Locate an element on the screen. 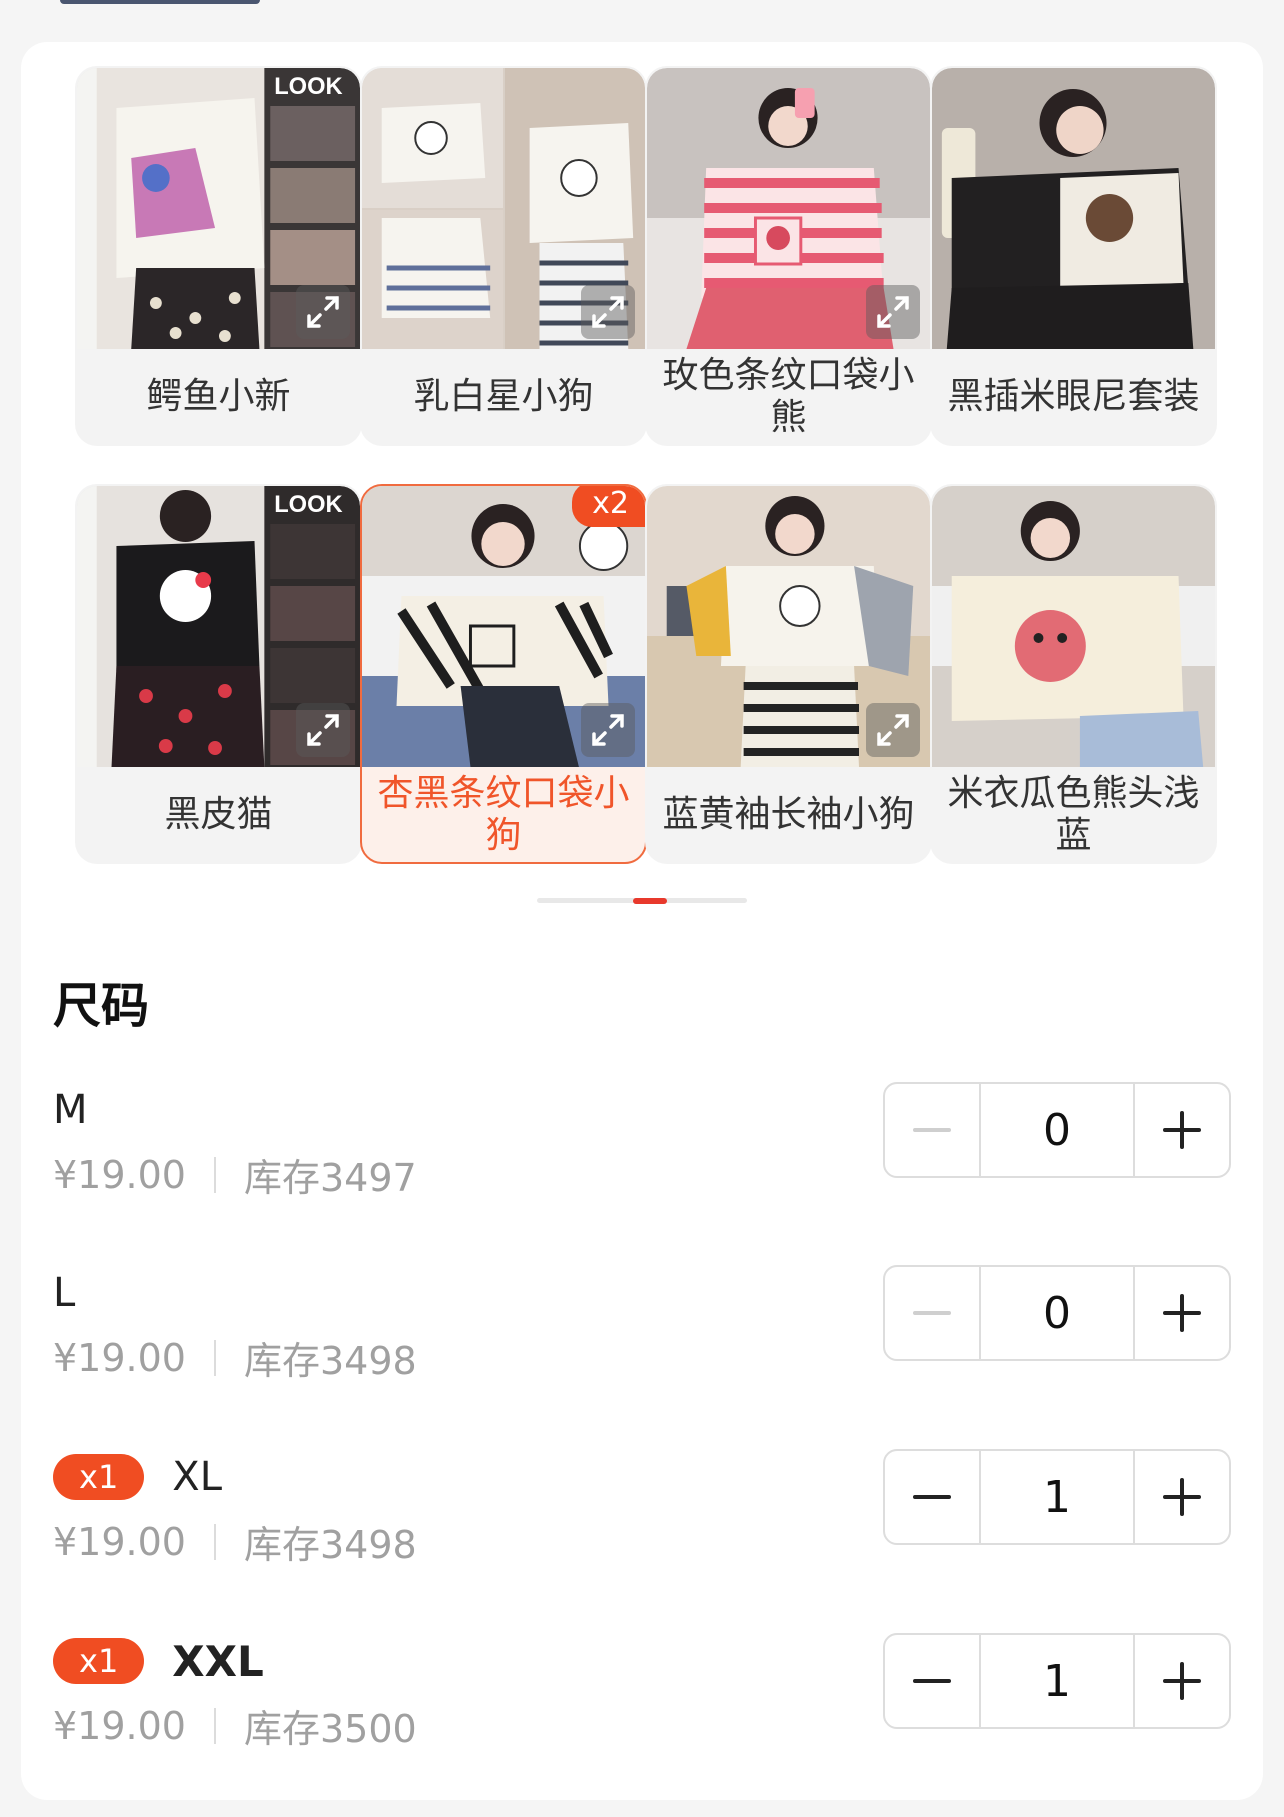  variant-label: 鳄鱼小新 is located at coordinates (218, 396).